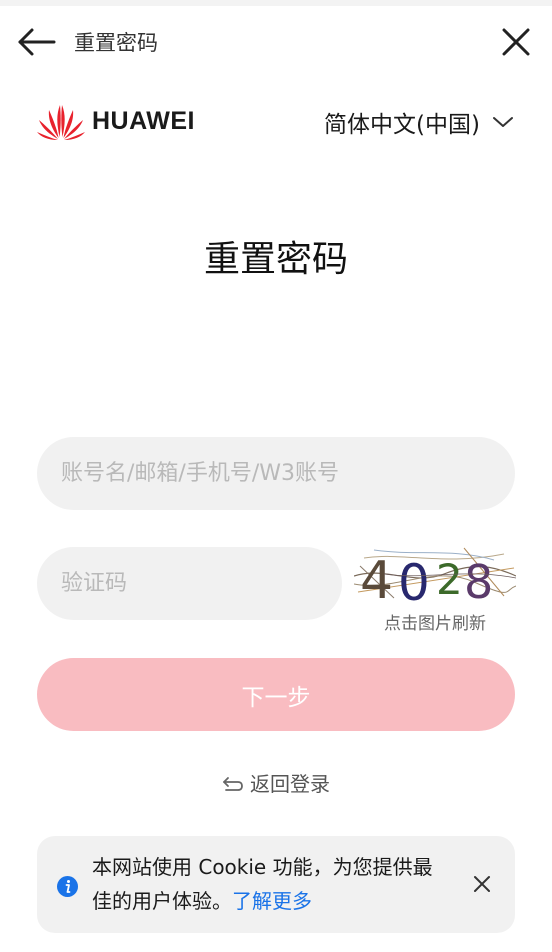  I want to click on language-label: 简体中文(中国), so click(402, 125).